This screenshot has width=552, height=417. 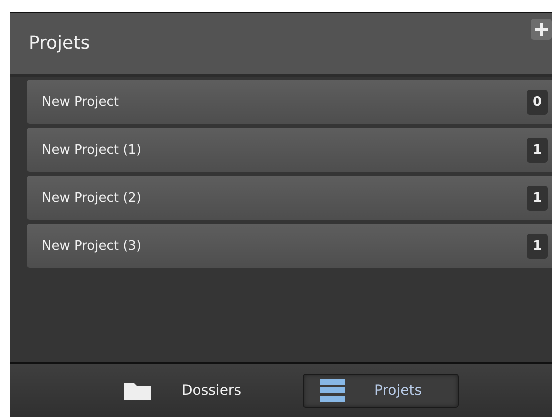 What do you see at coordinates (192, 391) in the screenshot?
I see `tab: Dossiers` at bounding box center [192, 391].